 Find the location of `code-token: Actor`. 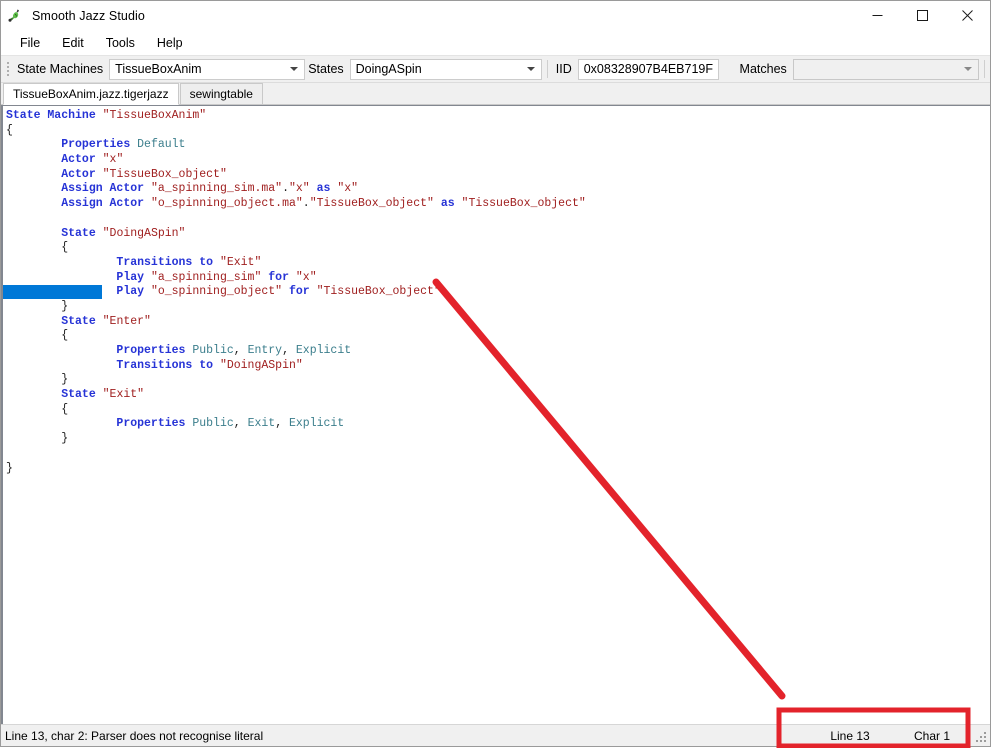

code-token: Actor is located at coordinates (78, 160).